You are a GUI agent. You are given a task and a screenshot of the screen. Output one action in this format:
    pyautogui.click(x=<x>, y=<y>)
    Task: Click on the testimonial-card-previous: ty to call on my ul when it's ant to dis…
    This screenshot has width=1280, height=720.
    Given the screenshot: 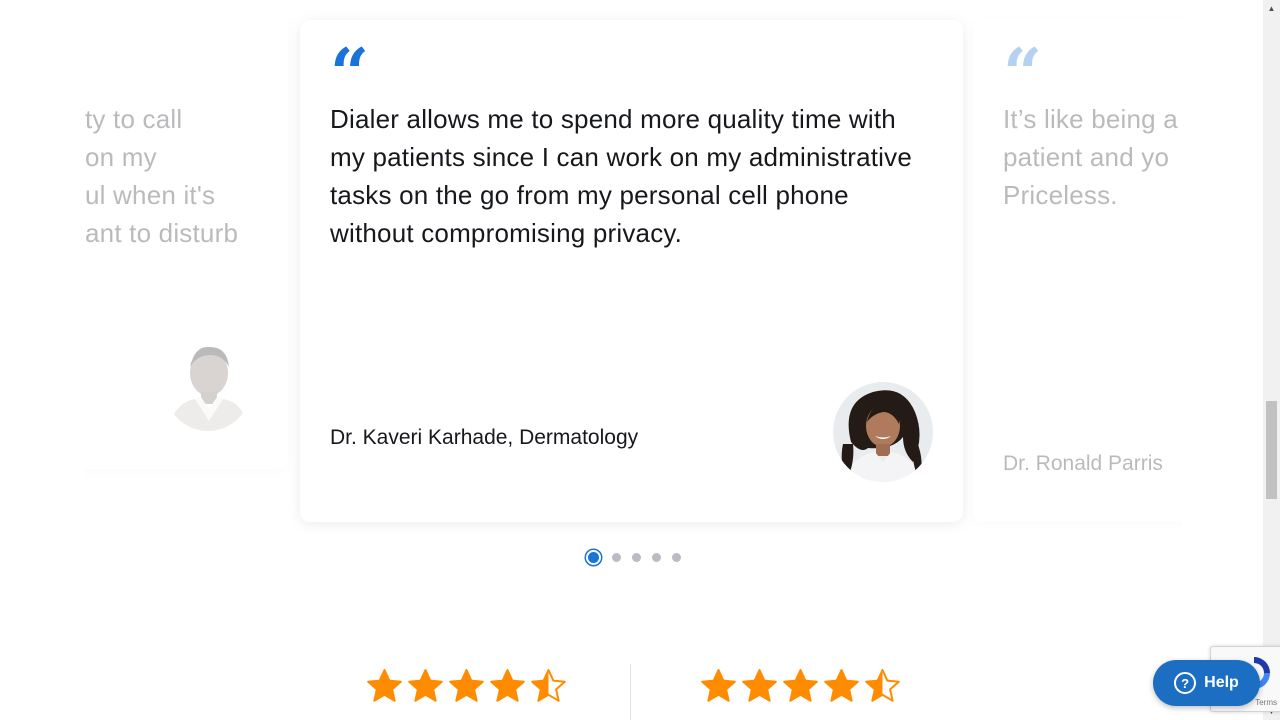 What is the action you would take?
    pyautogui.click(x=186, y=241)
    